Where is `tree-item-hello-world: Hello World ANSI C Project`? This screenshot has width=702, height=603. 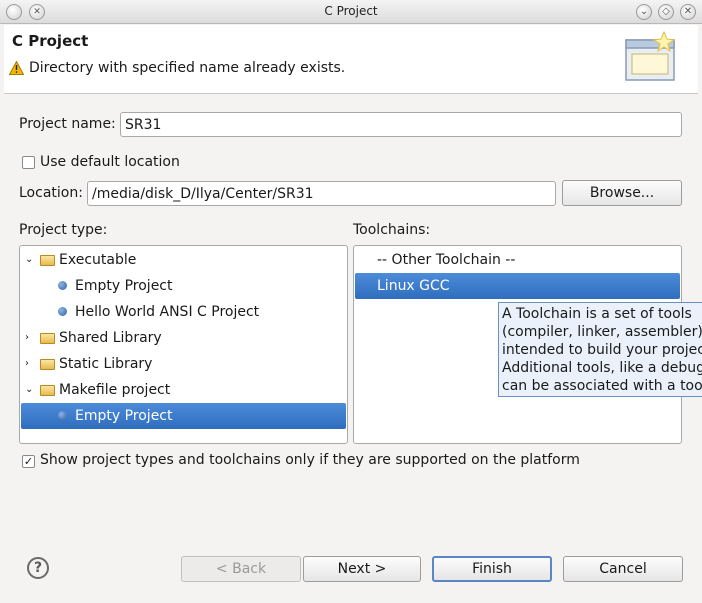 tree-item-hello-world: Hello World ANSI C Project is located at coordinates (183, 312).